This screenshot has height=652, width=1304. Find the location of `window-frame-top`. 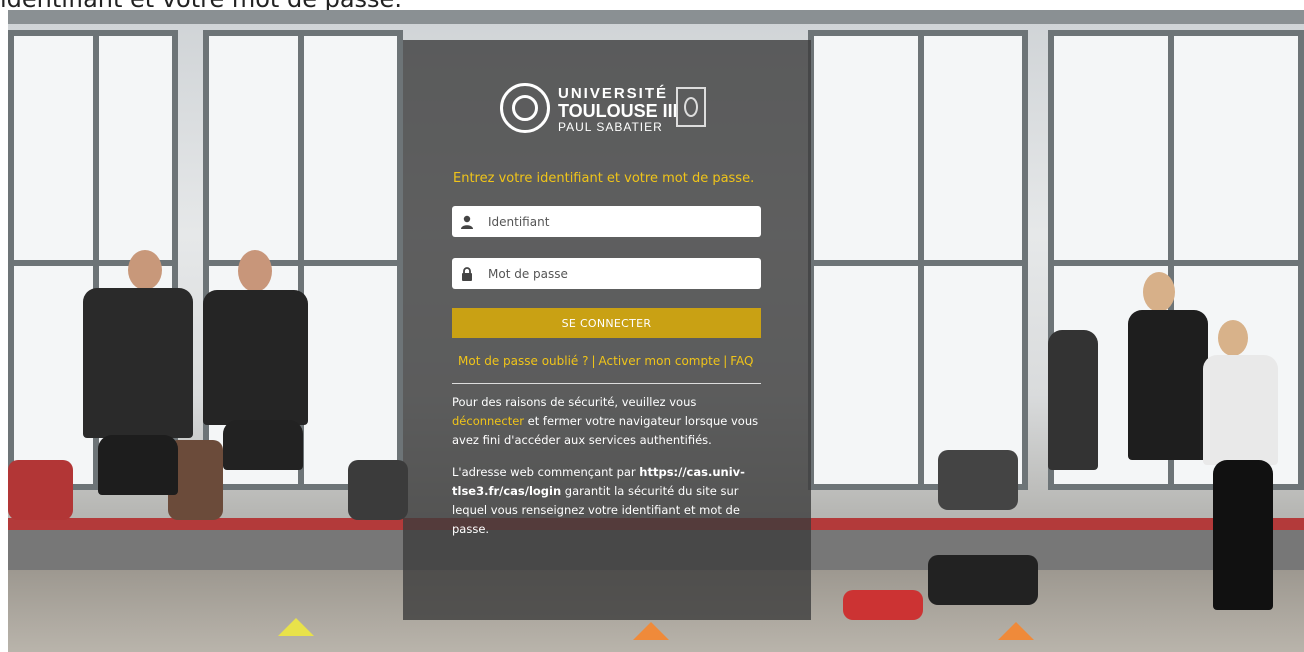

window-frame-top is located at coordinates (656, 17).